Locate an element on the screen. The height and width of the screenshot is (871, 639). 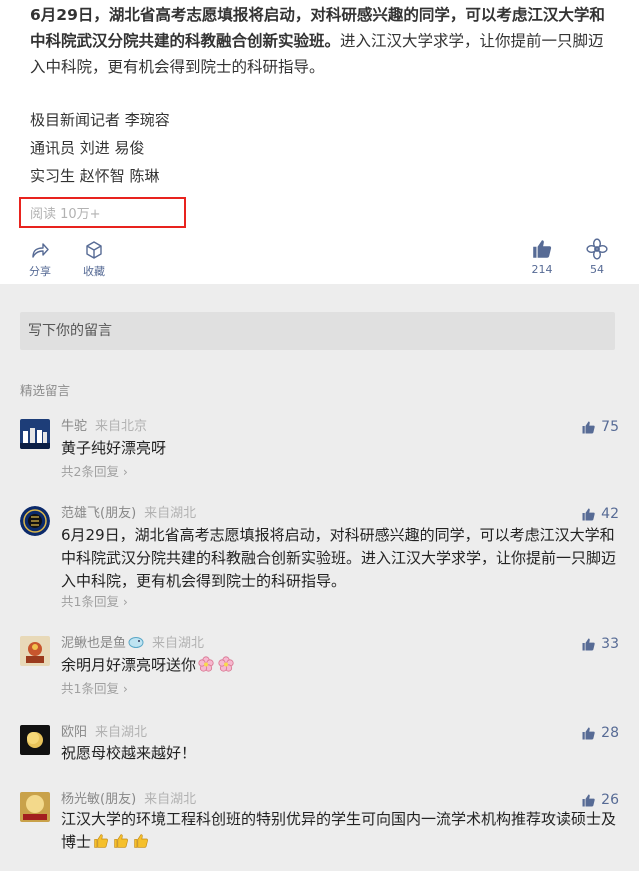
comment-header: 杨光敏(朋友) 来自湖北 is located at coordinates (128, 800).